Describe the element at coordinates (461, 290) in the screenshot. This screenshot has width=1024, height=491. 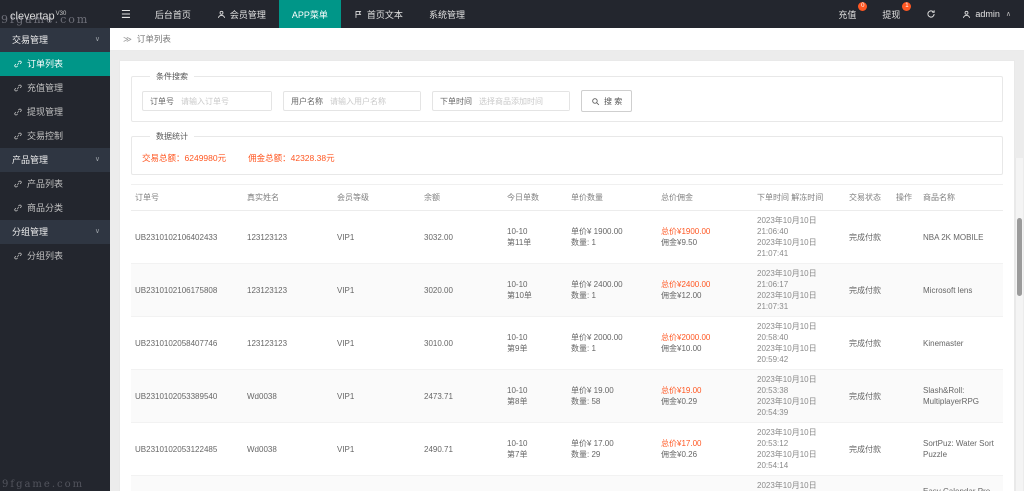
I see `cell-balance: 3020.00` at that location.